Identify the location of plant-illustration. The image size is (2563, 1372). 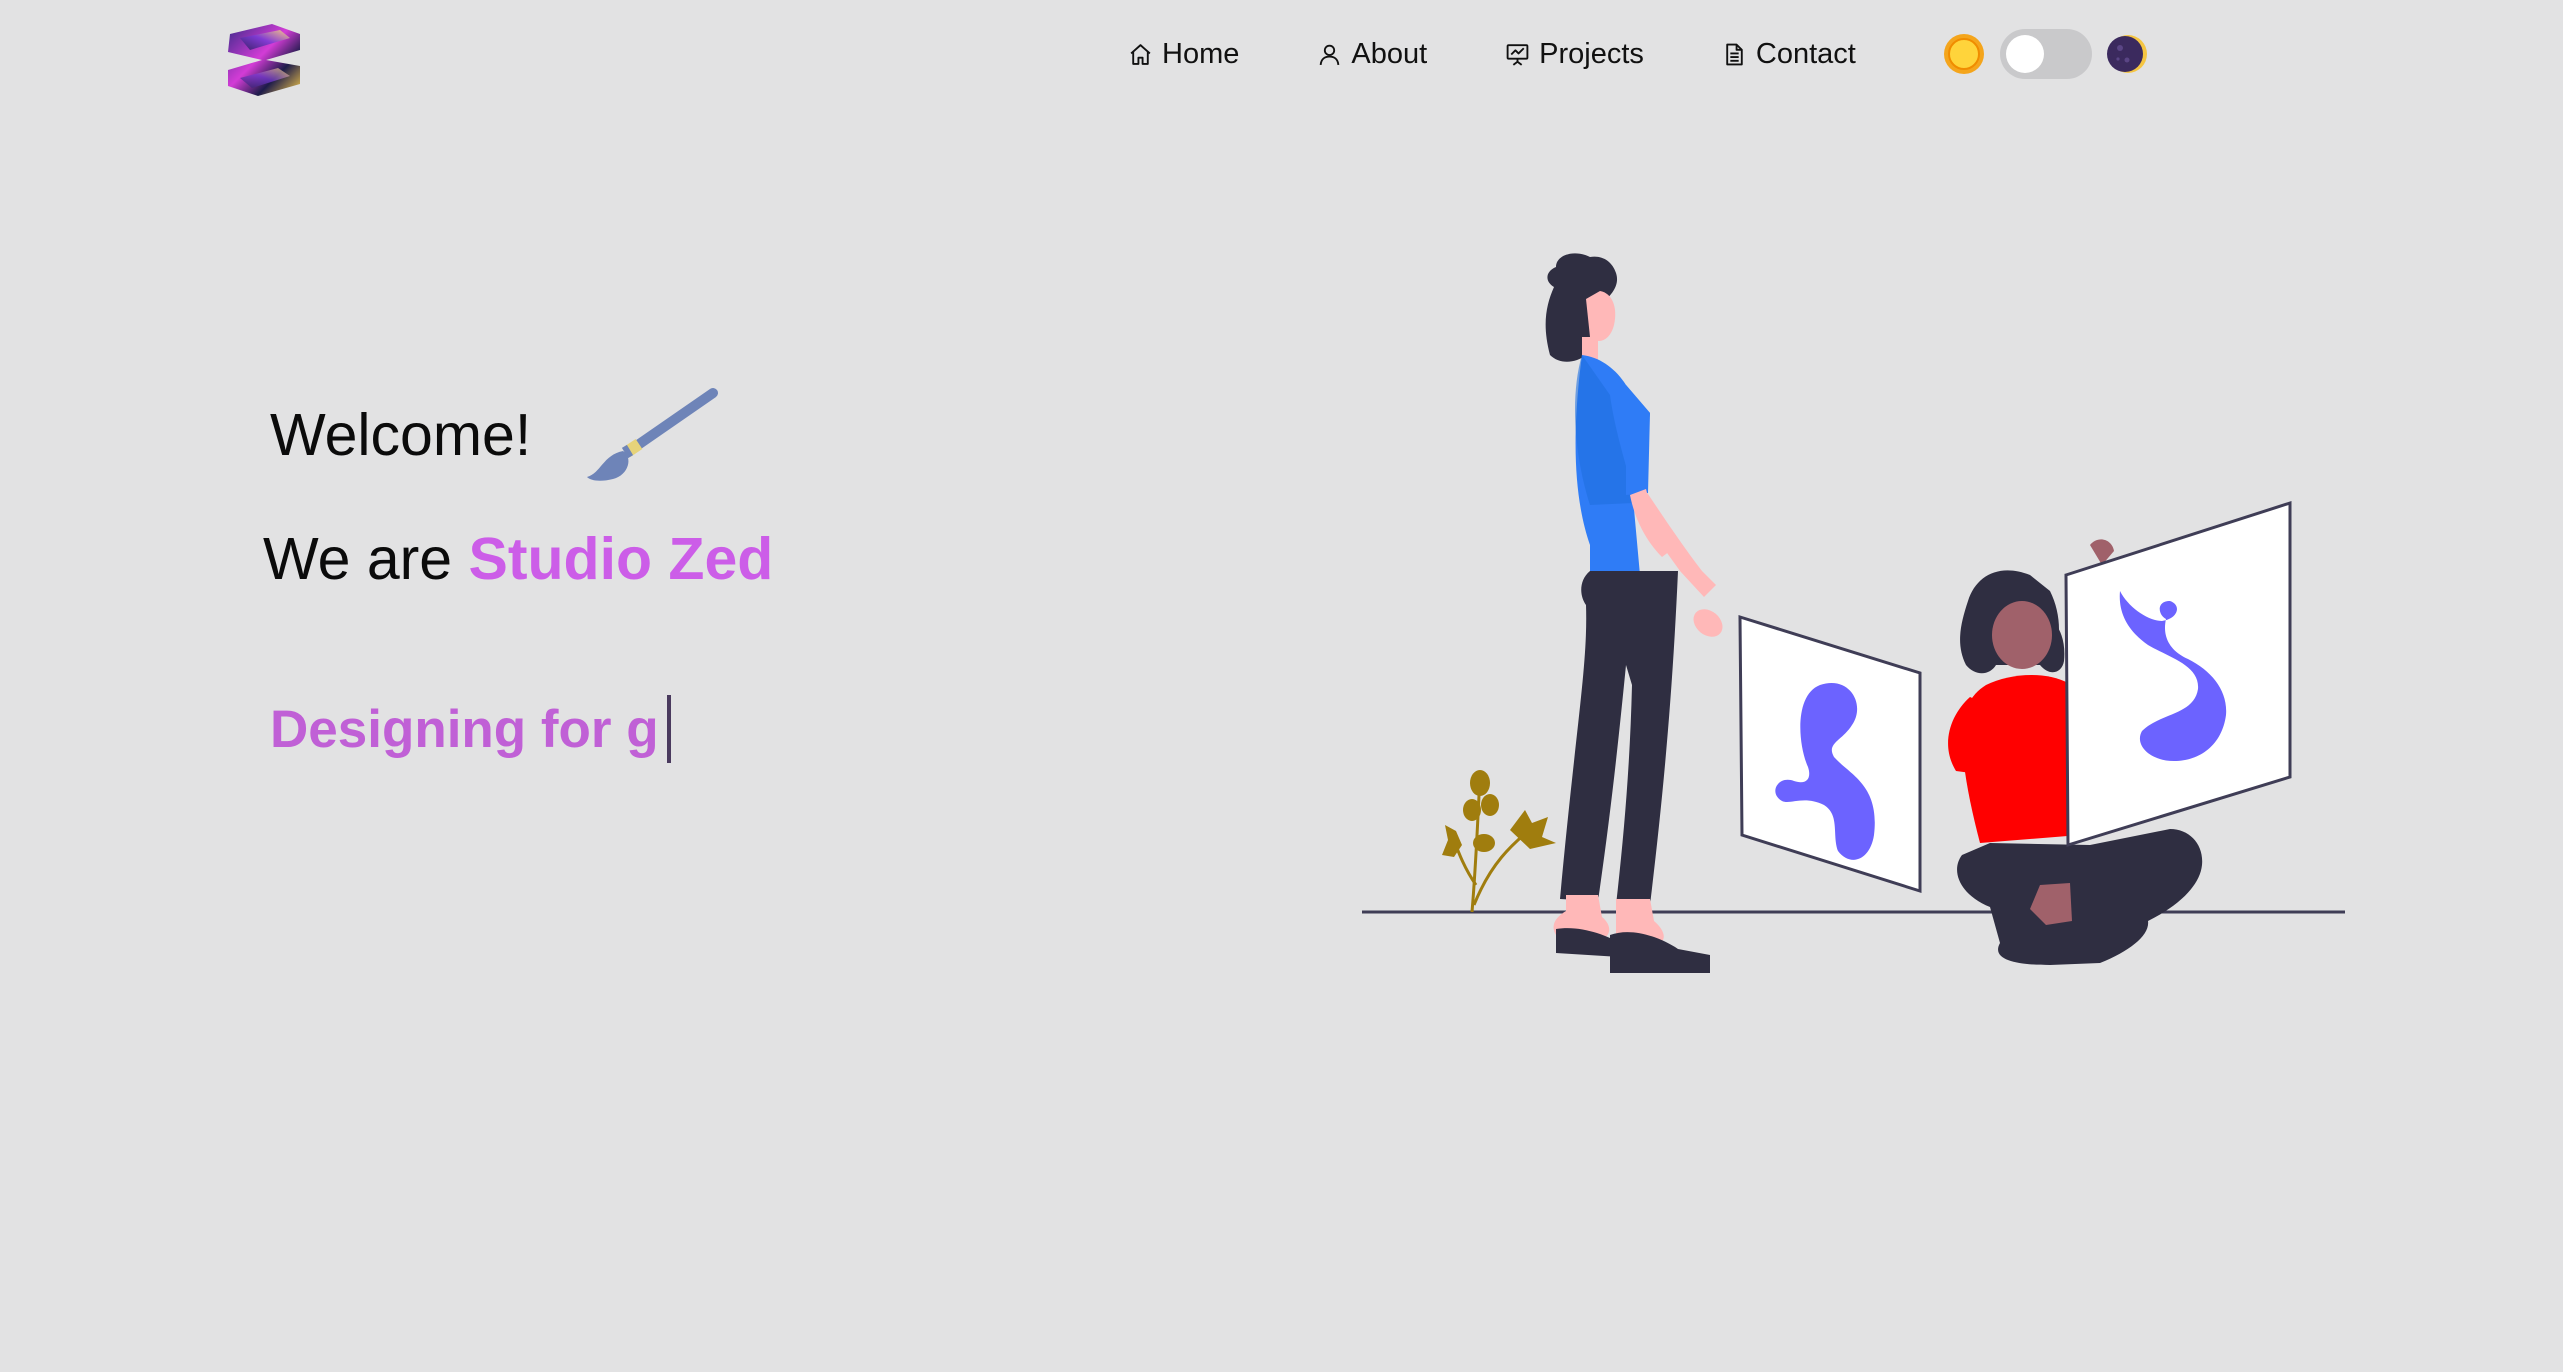
(1499, 841).